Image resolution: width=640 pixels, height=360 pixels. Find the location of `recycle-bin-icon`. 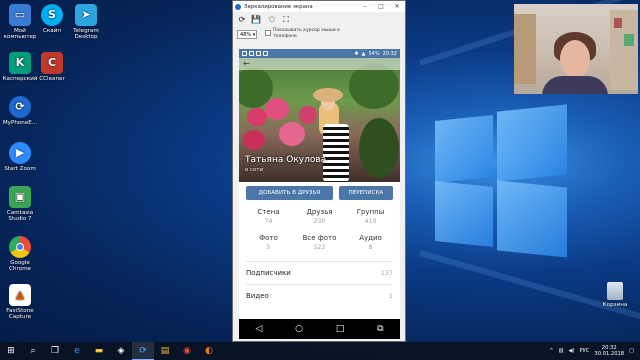

recycle-bin-icon is located at coordinates (615, 291).